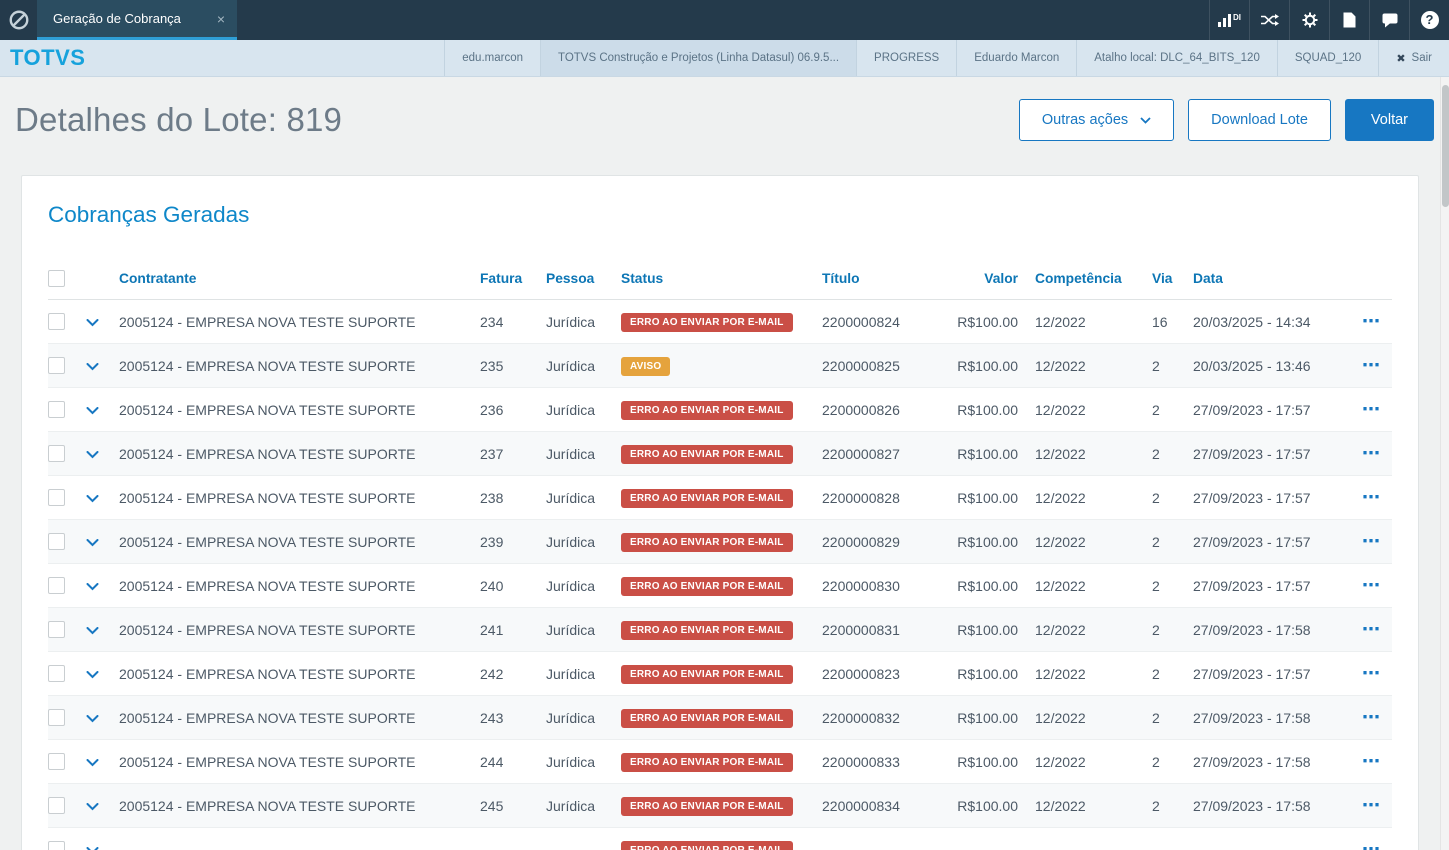 The image size is (1449, 850). I want to click on column-header-valor: Valor, so click(986, 278).